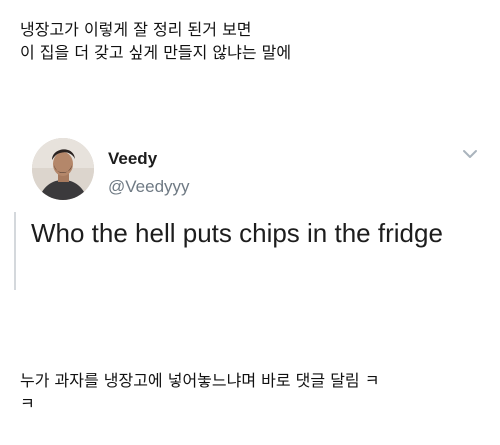 Image resolution: width=500 pixels, height=445 pixels. I want to click on tweet-text: Who the hell puts chips in the fridge, so click(237, 233).